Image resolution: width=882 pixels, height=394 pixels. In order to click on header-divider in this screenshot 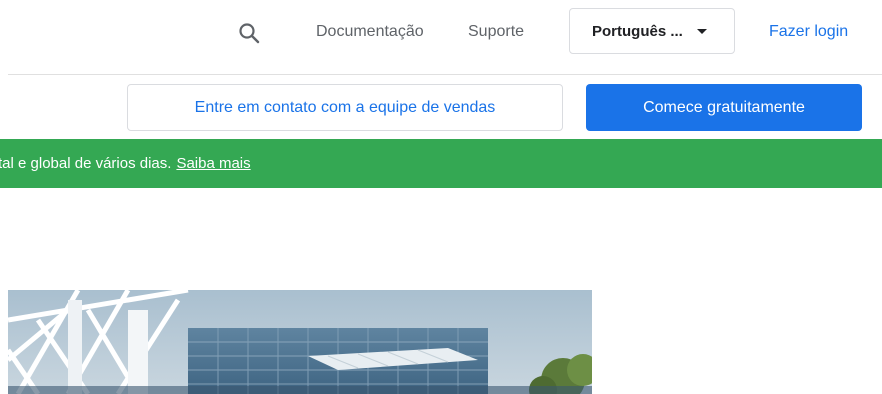, I will do `click(445, 74)`.